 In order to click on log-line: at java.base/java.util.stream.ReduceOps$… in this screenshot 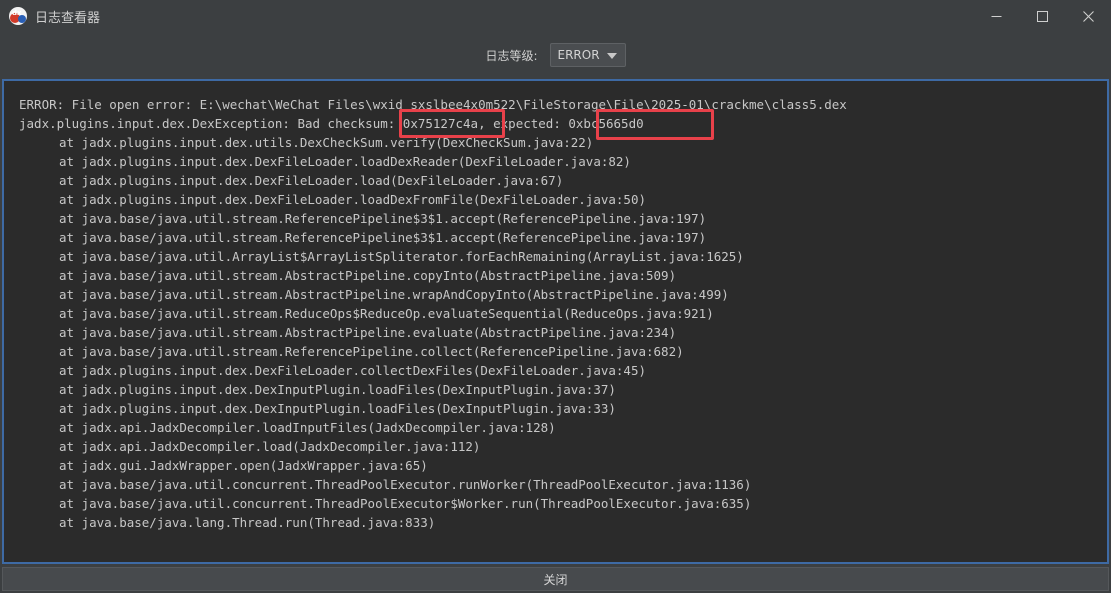, I will do `click(386, 313)`.